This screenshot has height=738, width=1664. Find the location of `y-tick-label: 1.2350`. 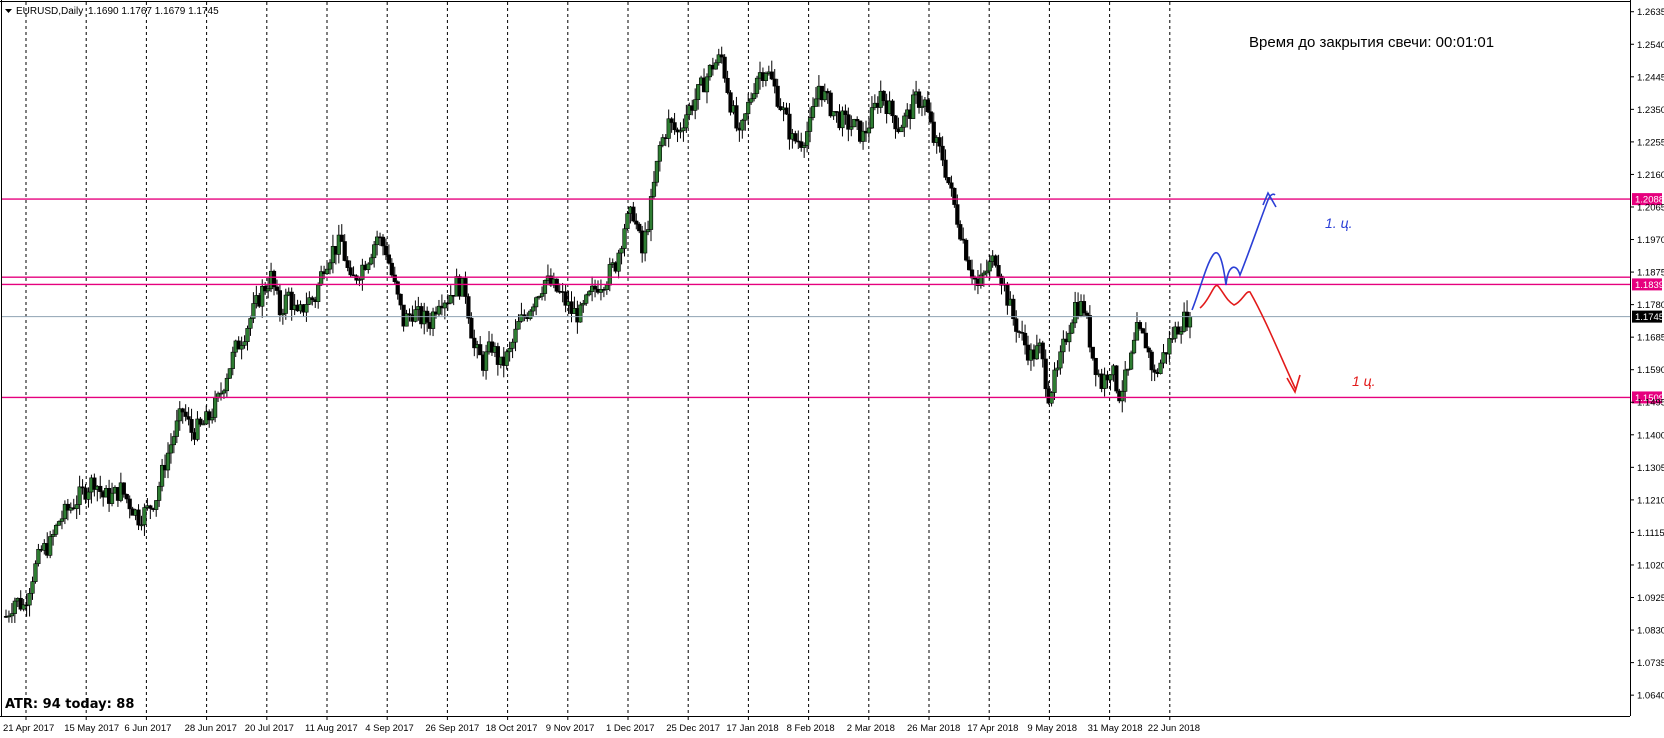

y-tick-label: 1.2350 is located at coordinates (1650, 110).